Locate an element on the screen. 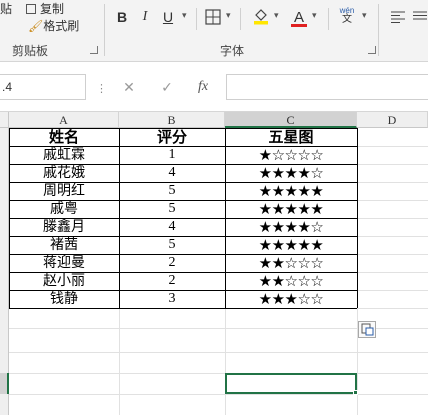  copy-label: 复制 is located at coordinates (52, 9).